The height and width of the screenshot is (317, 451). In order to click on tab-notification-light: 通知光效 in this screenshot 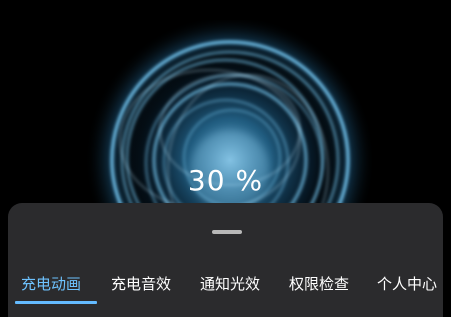, I will do `click(230, 284)`.